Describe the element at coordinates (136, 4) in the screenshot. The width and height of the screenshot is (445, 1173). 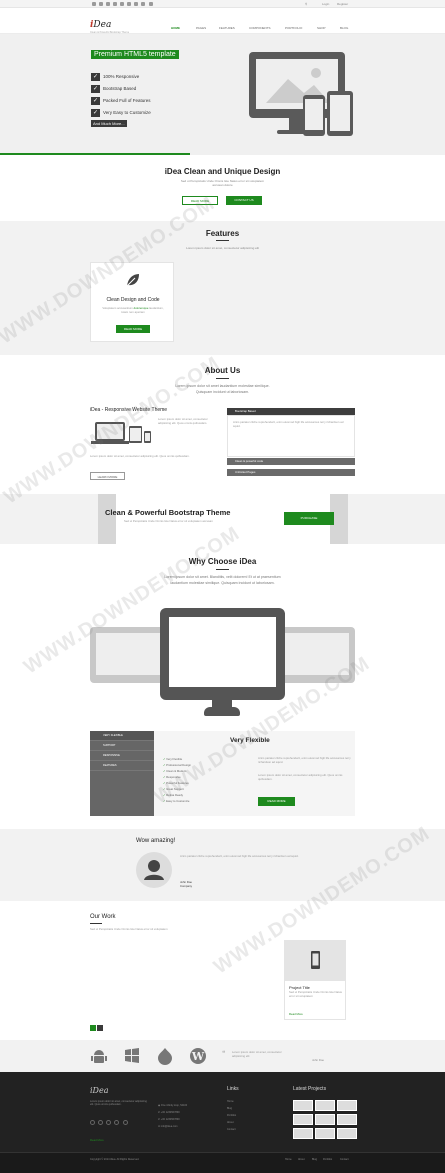
I see `pinterest-icon` at that location.